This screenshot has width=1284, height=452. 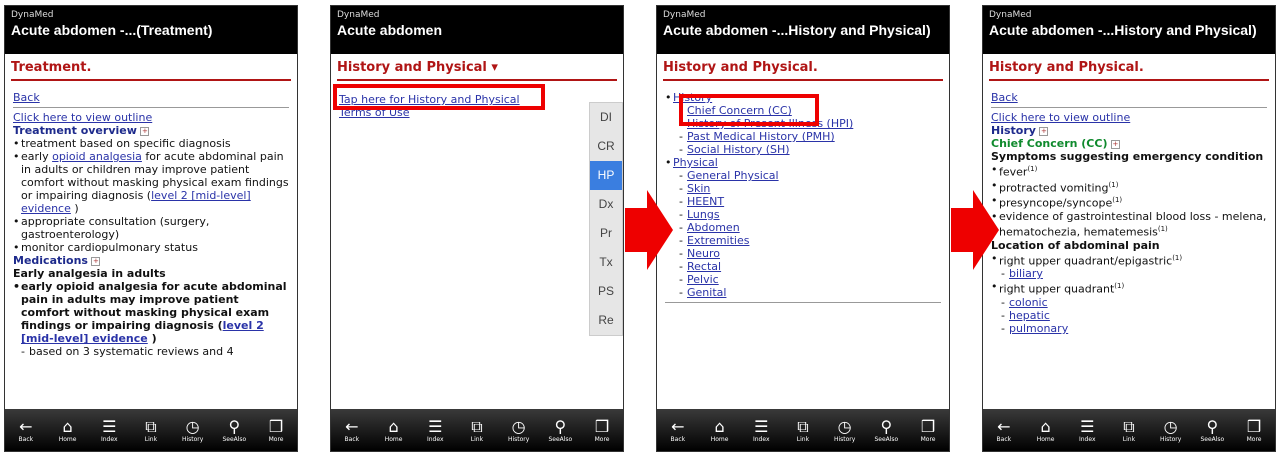 I want to click on subheading: Early analgesia in adults, so click(x=89, y=273).